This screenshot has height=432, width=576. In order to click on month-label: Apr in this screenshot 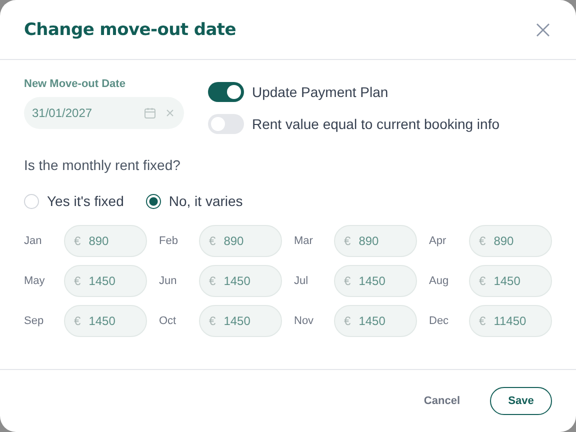, I will do `click(438, 241)`.